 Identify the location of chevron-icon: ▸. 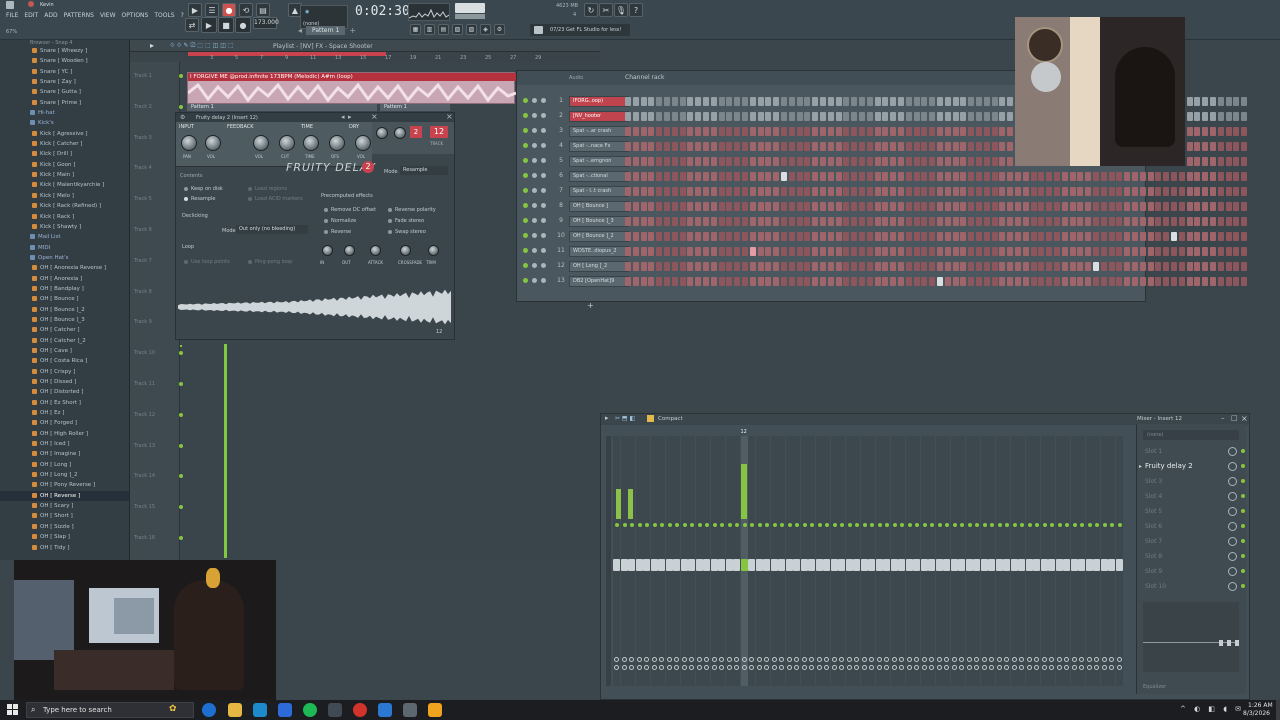
(152, 45).